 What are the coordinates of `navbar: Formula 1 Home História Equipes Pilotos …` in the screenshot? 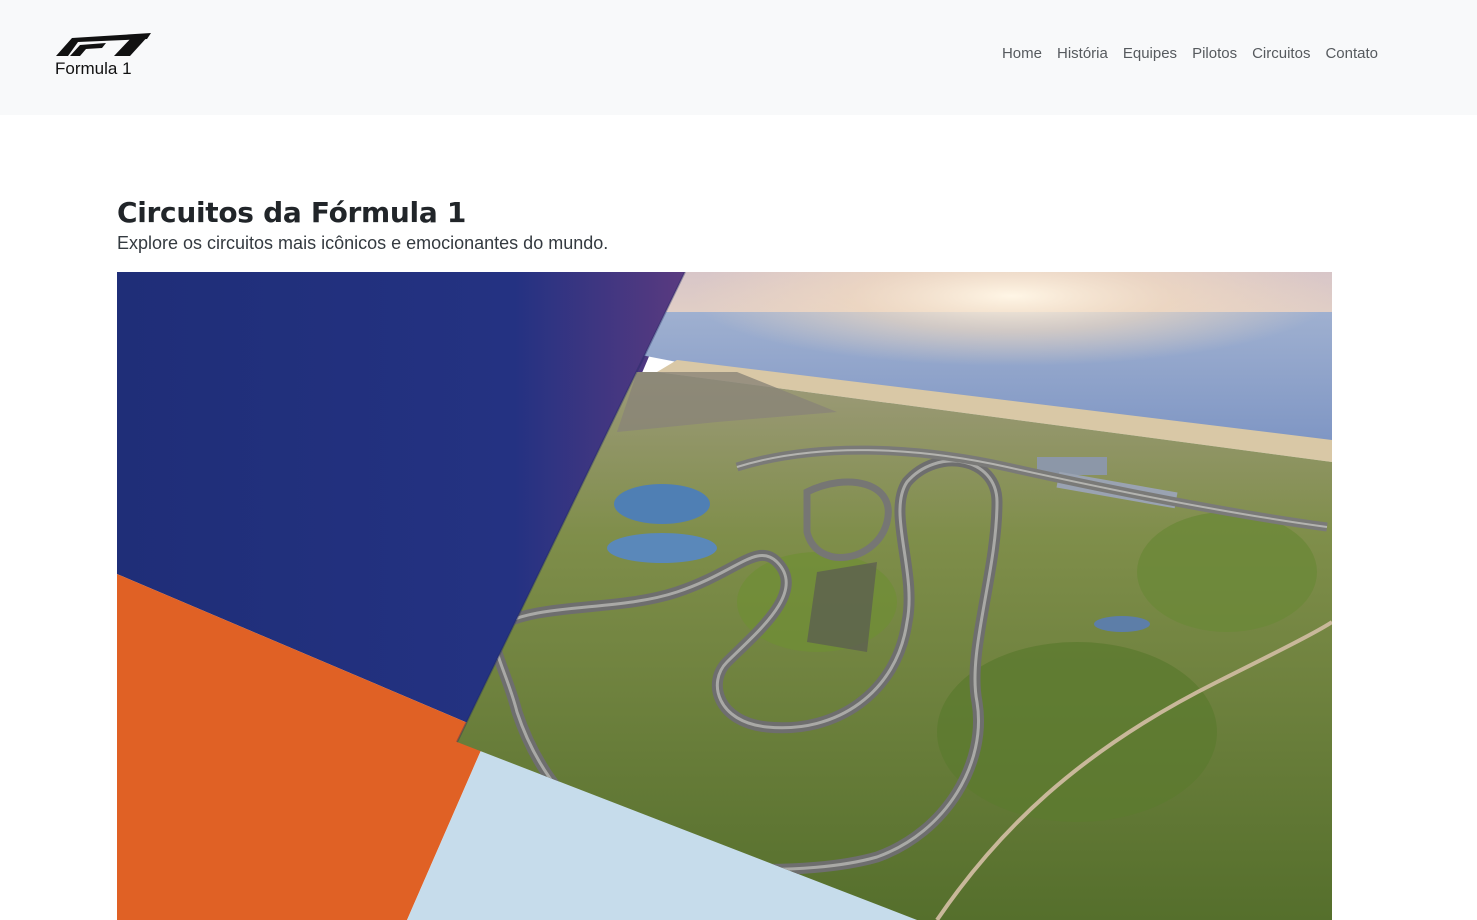 It's located at (738, 57).